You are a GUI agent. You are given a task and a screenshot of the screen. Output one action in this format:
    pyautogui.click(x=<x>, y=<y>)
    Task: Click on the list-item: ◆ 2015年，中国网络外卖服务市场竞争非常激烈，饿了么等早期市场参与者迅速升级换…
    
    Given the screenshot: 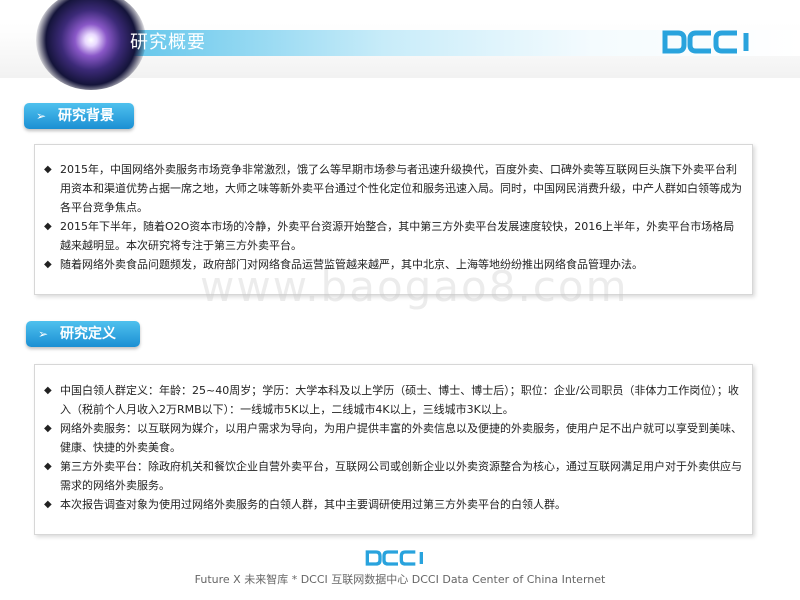 What is the action you would take?
    pyautogui.click(x=389, y=188)
    